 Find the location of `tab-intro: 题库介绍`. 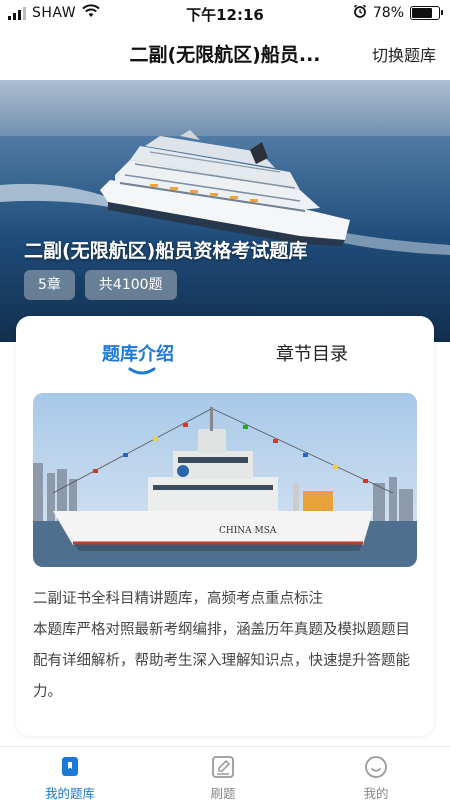

tab-intro: 题库介绍 is located at coordinates (138, 353).